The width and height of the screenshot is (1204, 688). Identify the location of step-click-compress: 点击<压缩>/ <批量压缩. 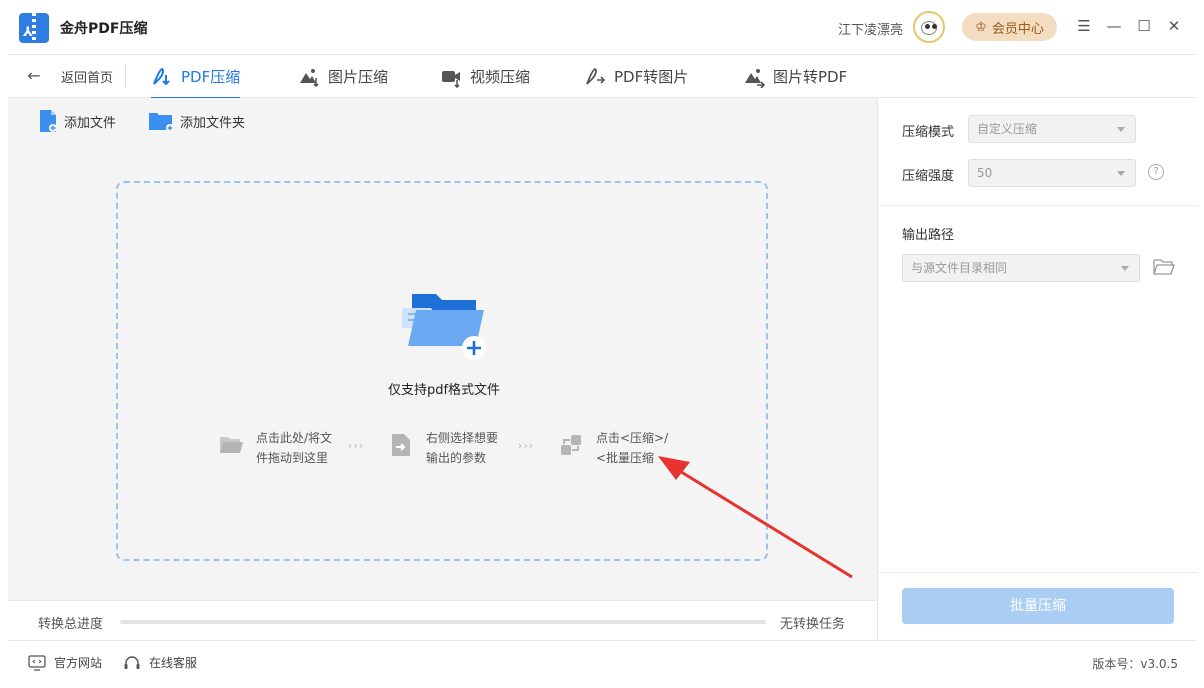
(618, 448).